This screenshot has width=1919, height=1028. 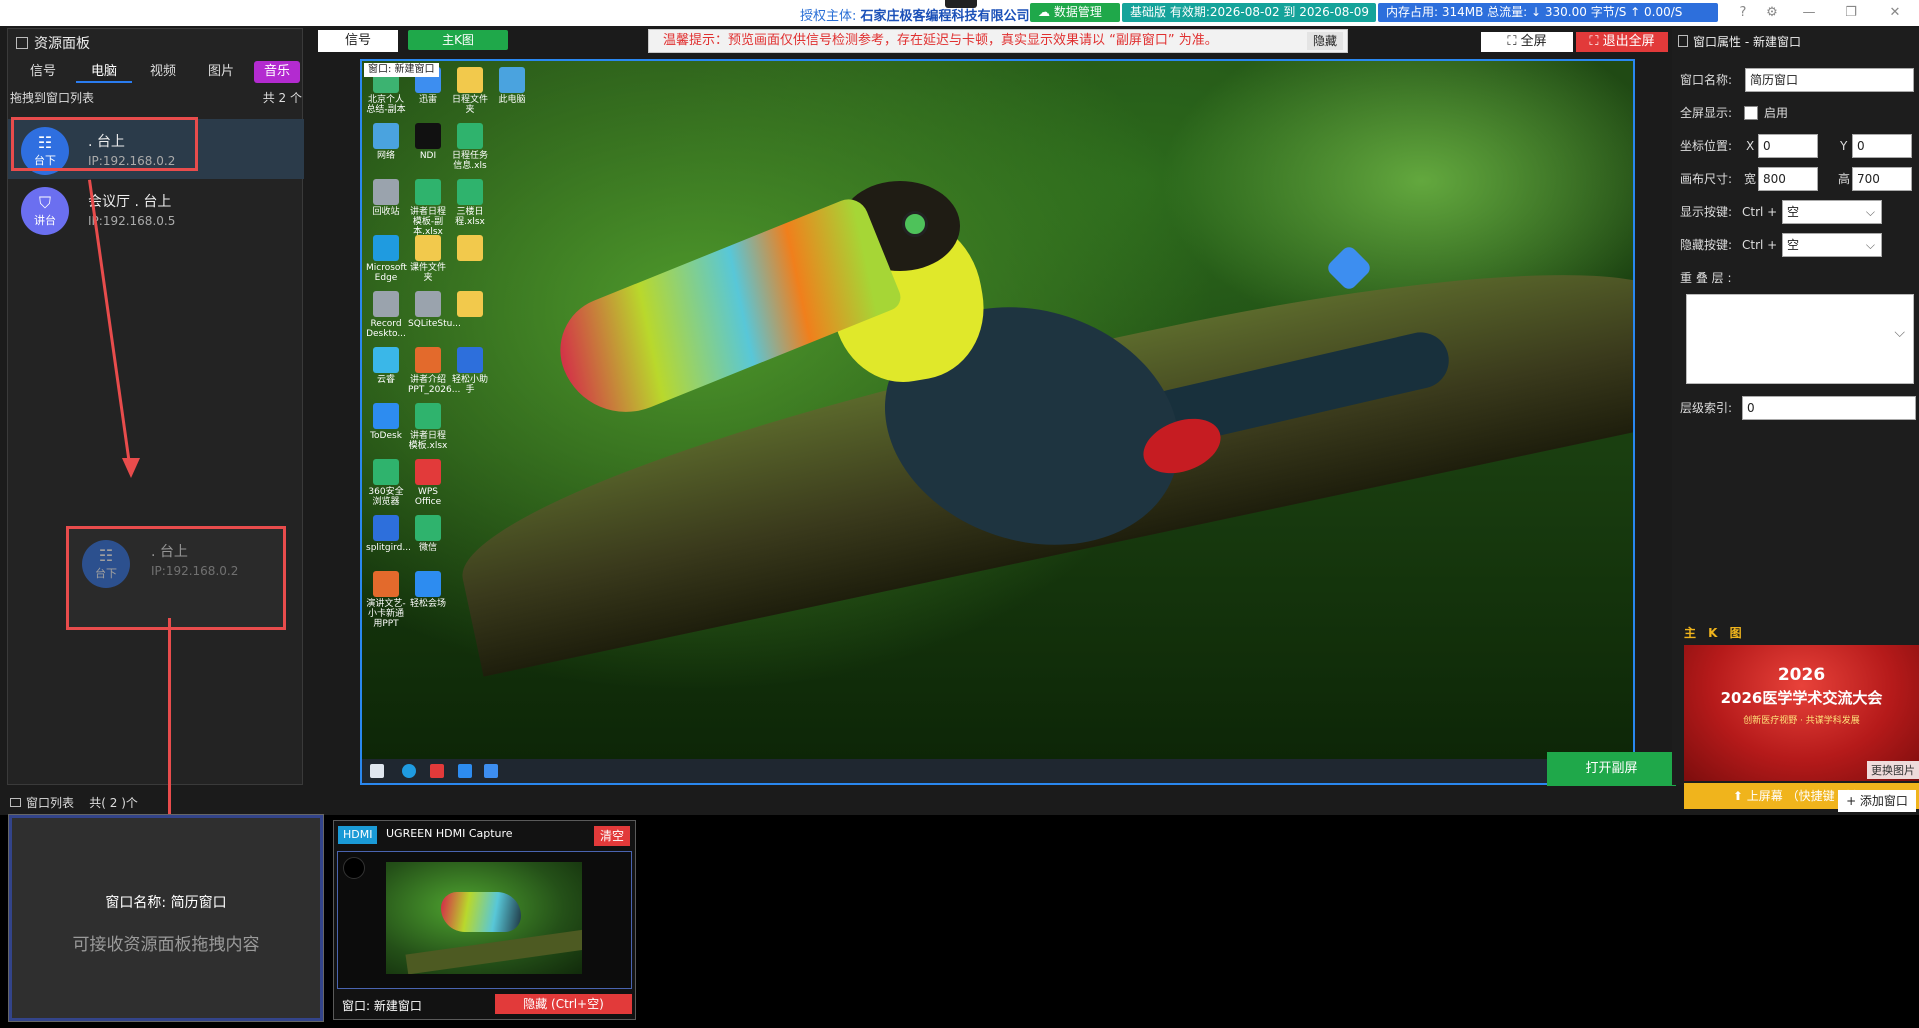 I want to click on window-name-input: 简历窗口, so click(x=1829, y=80).